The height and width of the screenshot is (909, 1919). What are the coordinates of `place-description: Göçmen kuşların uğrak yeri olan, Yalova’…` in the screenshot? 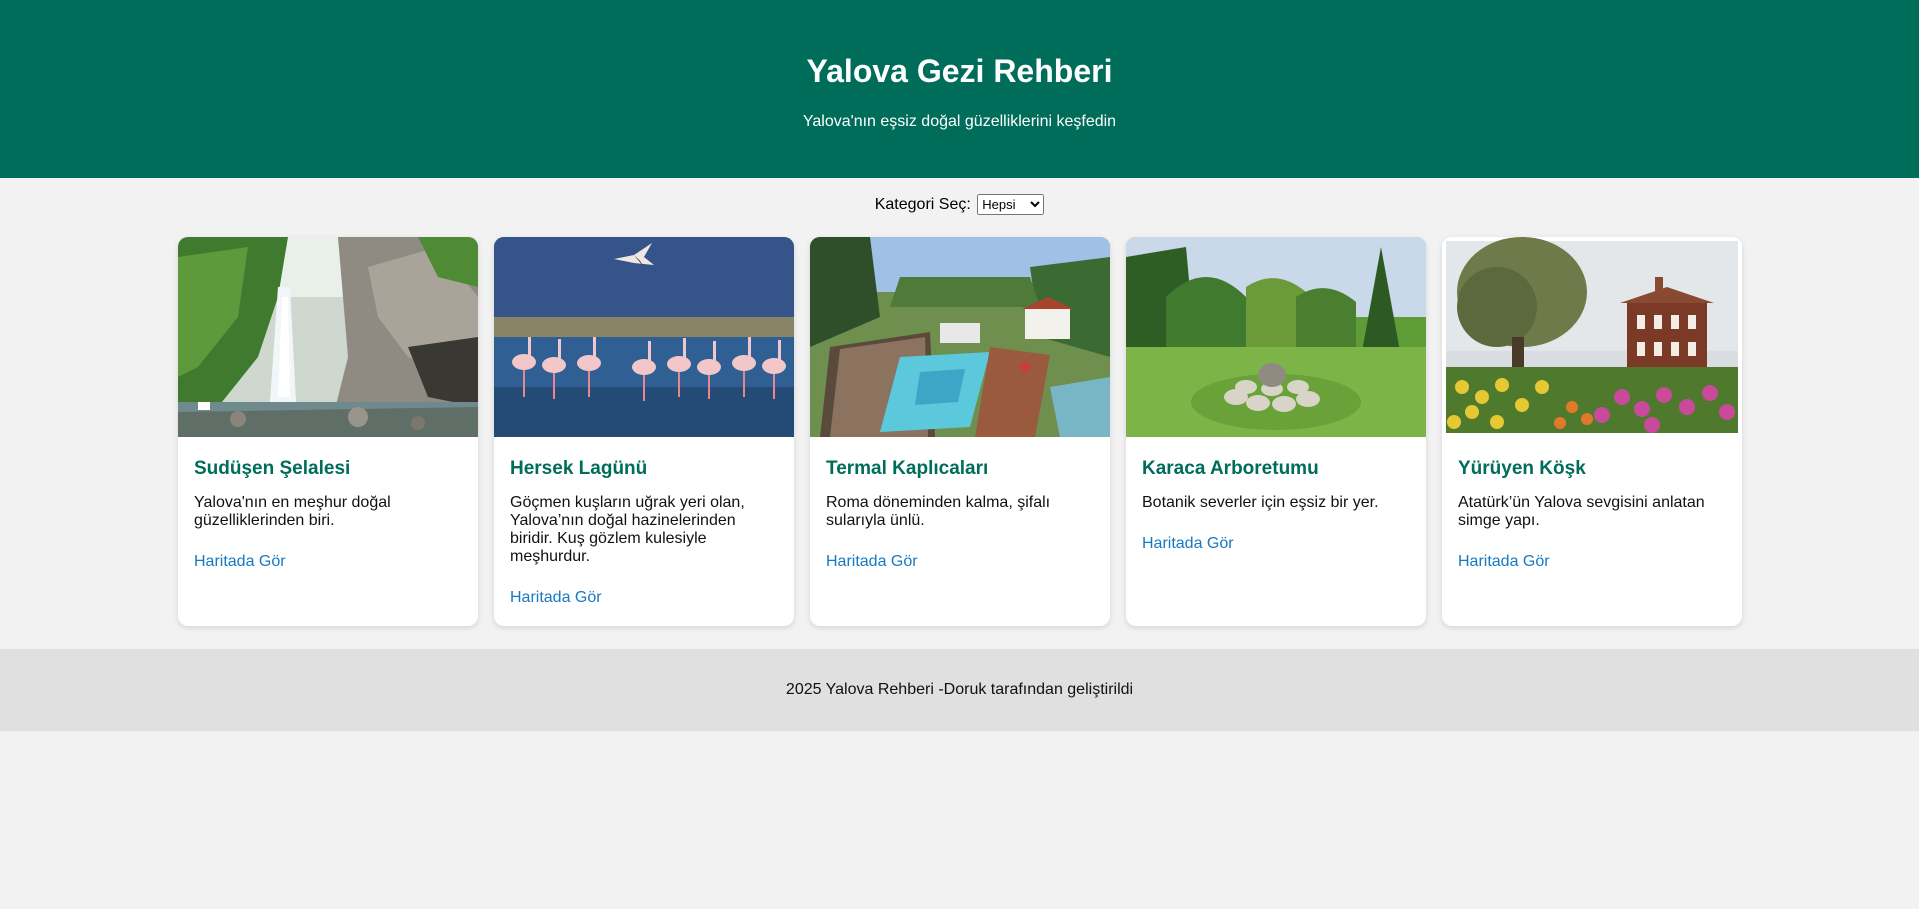 It's located at (627, 529).